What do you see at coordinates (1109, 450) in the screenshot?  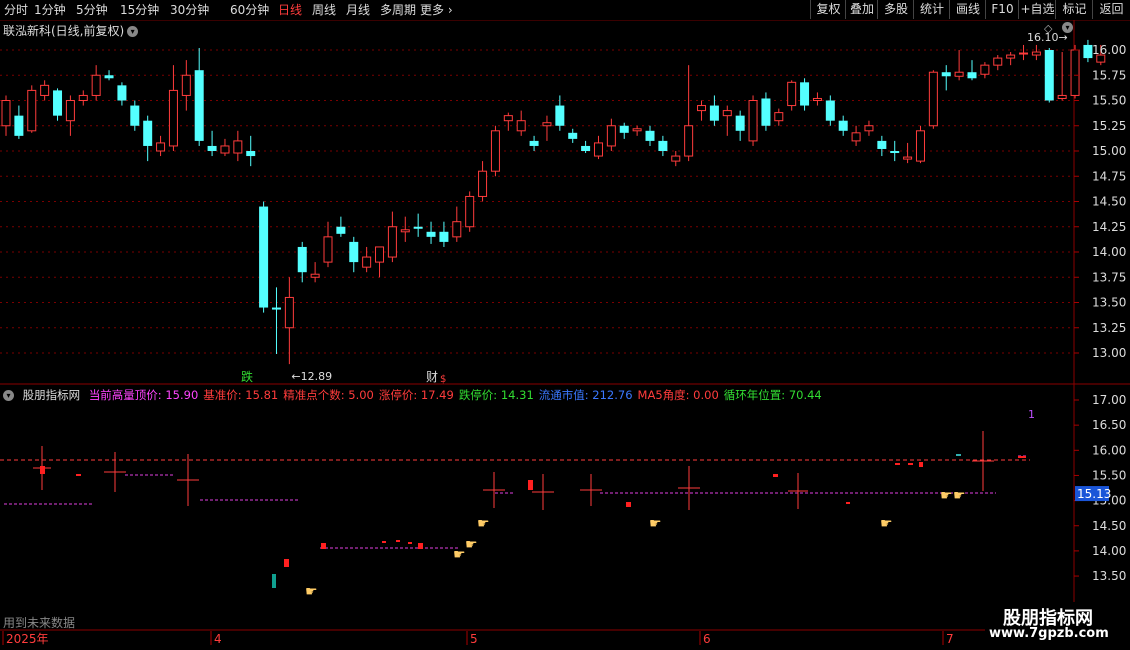 I see `indicator-axis-tick-label: 16.00` at bounding box center [1109, 450].